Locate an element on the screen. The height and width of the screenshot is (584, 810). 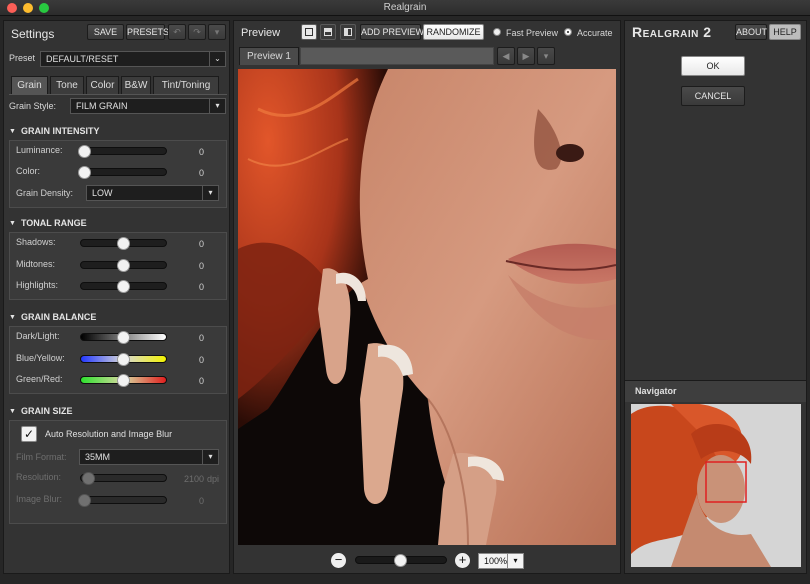
checkmark-icon: ✓ is located at coordinates (29, 434).